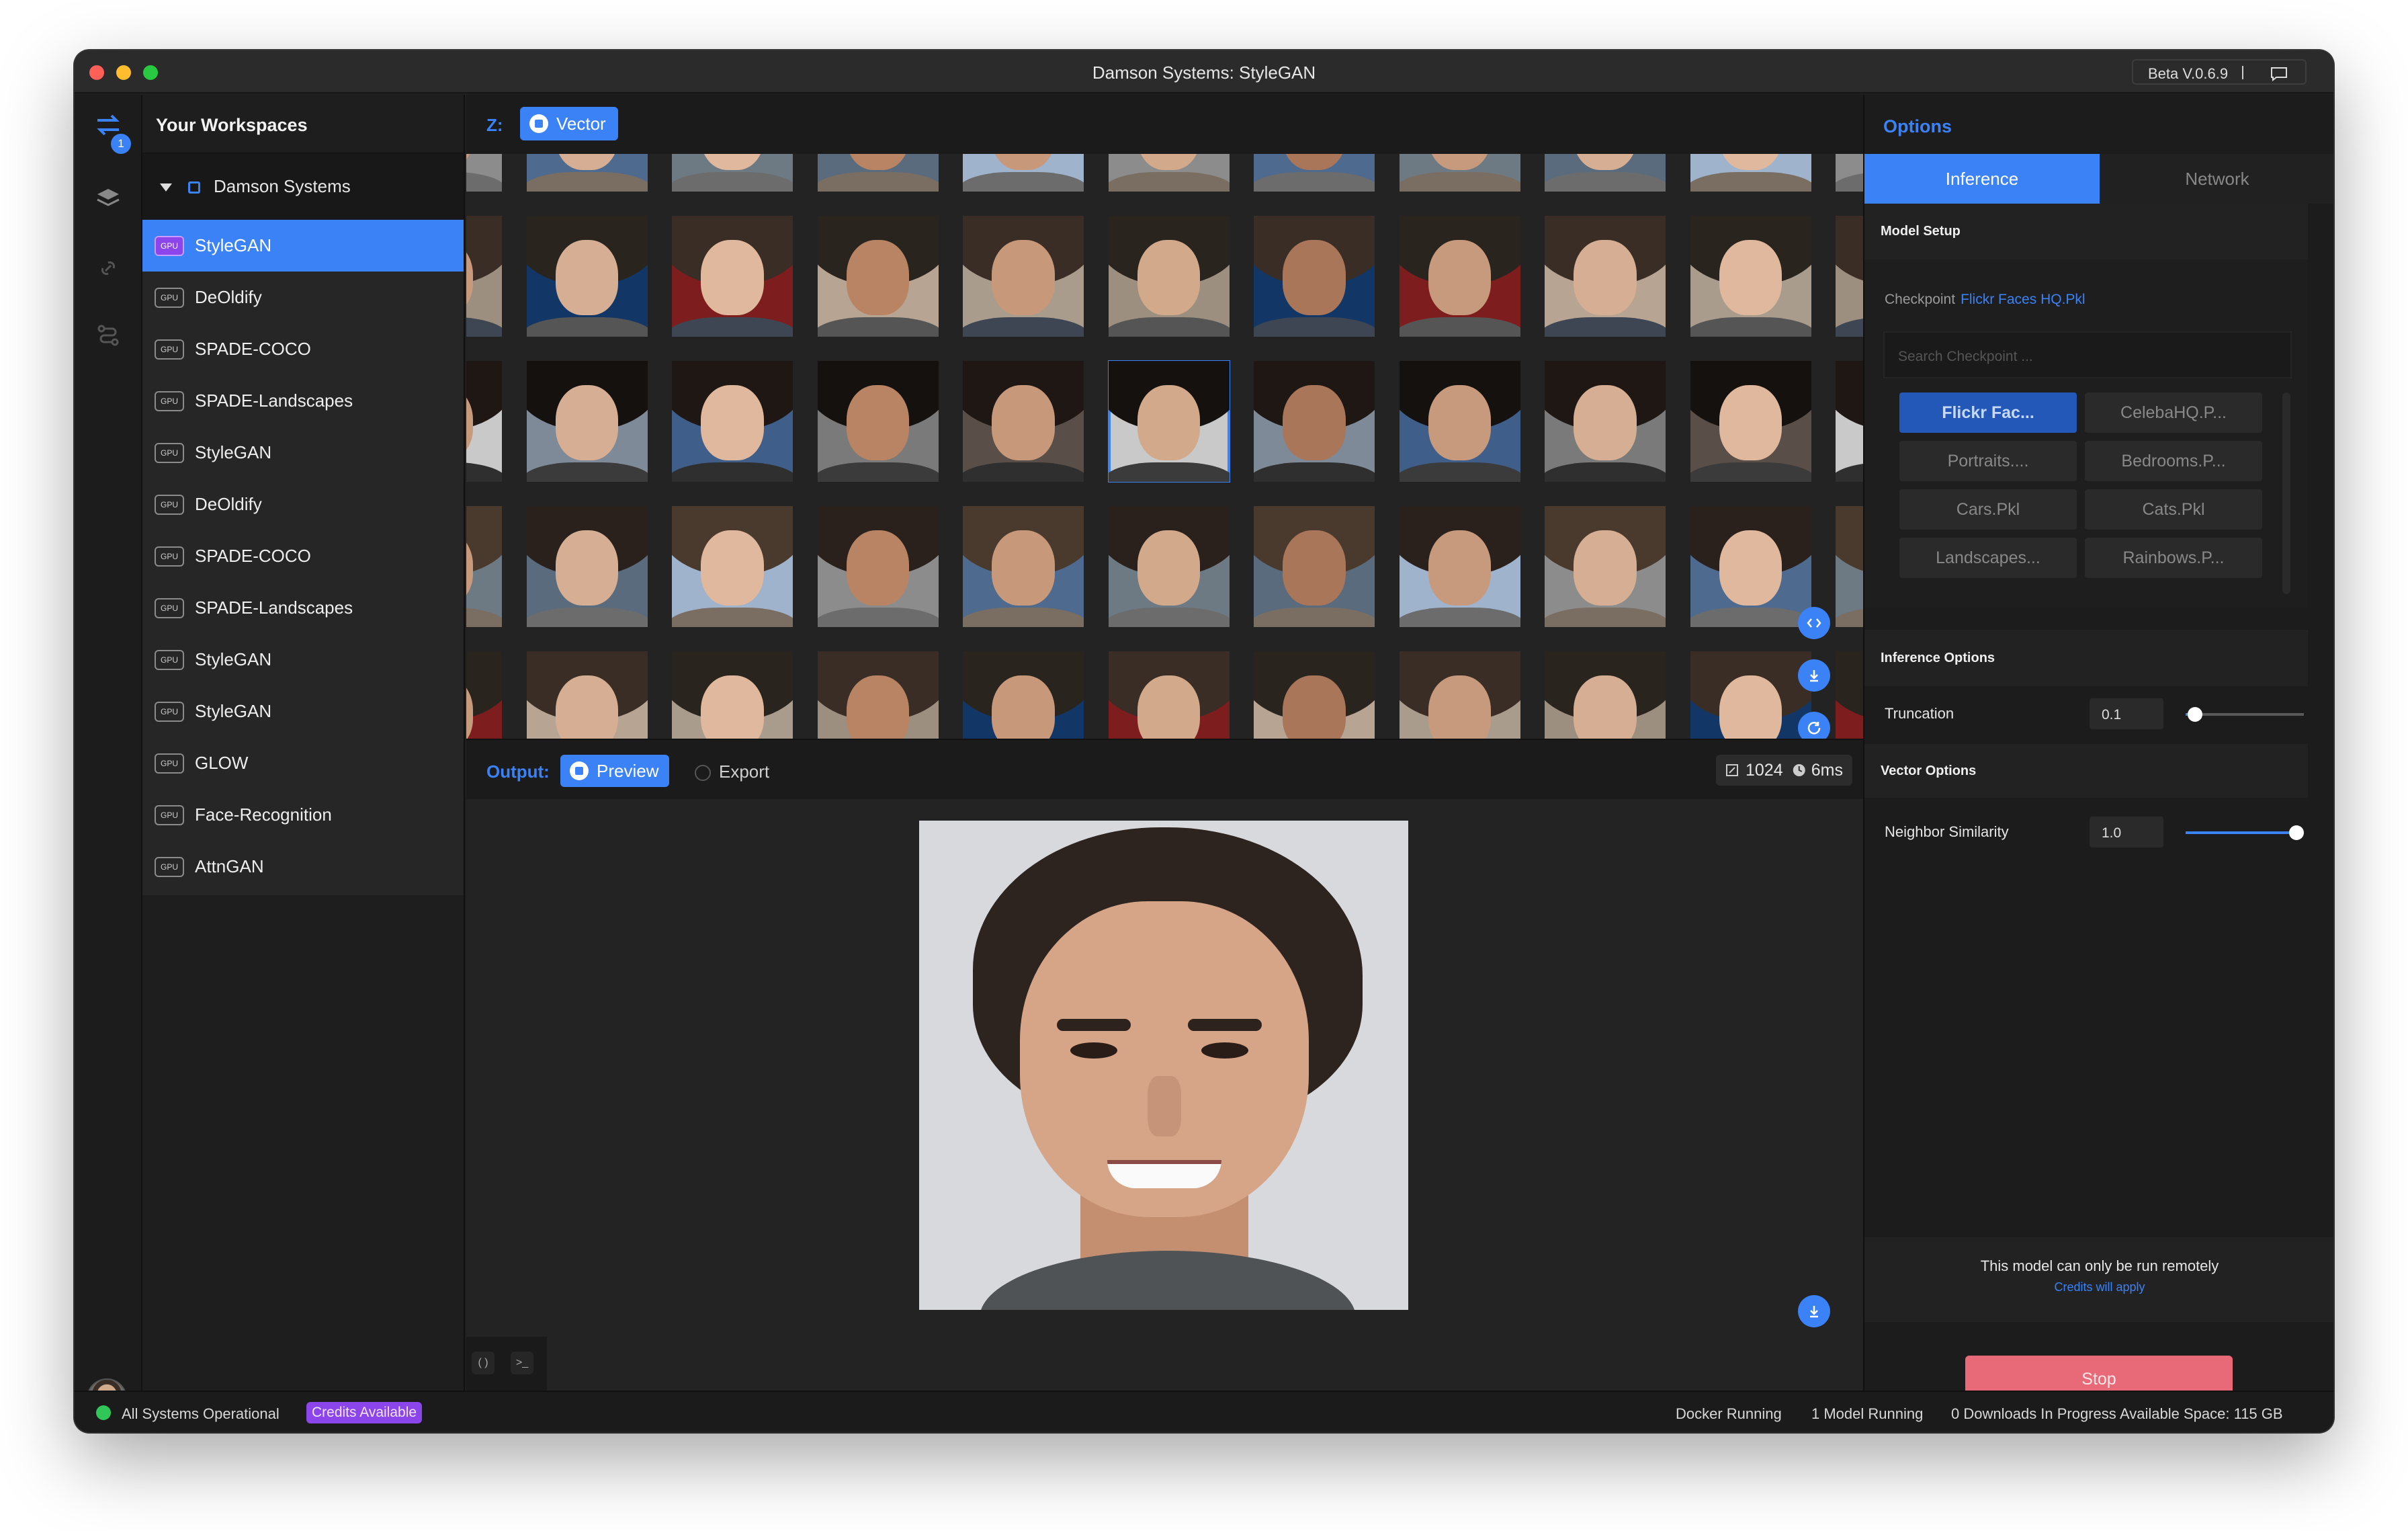  Describe the element at coordinates (2279, 74) in the screenshot. I see `feedback-icon` at that location.